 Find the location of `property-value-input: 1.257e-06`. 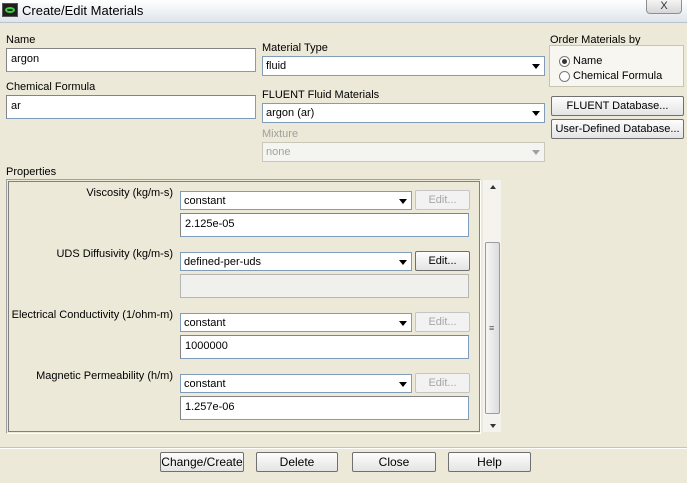

property-value-input: 1.257e-06 is located at coordinates (324, 408).